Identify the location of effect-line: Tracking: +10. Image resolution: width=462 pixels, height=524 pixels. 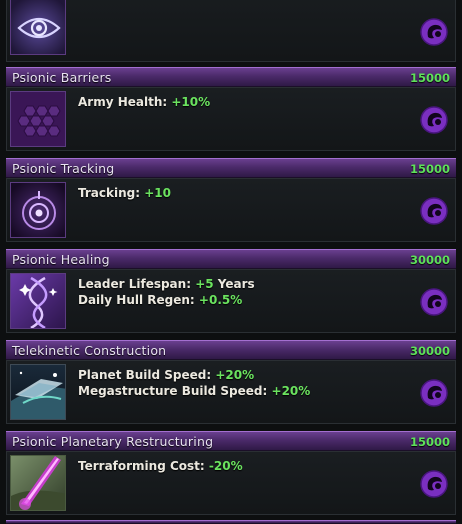
(124, 193).